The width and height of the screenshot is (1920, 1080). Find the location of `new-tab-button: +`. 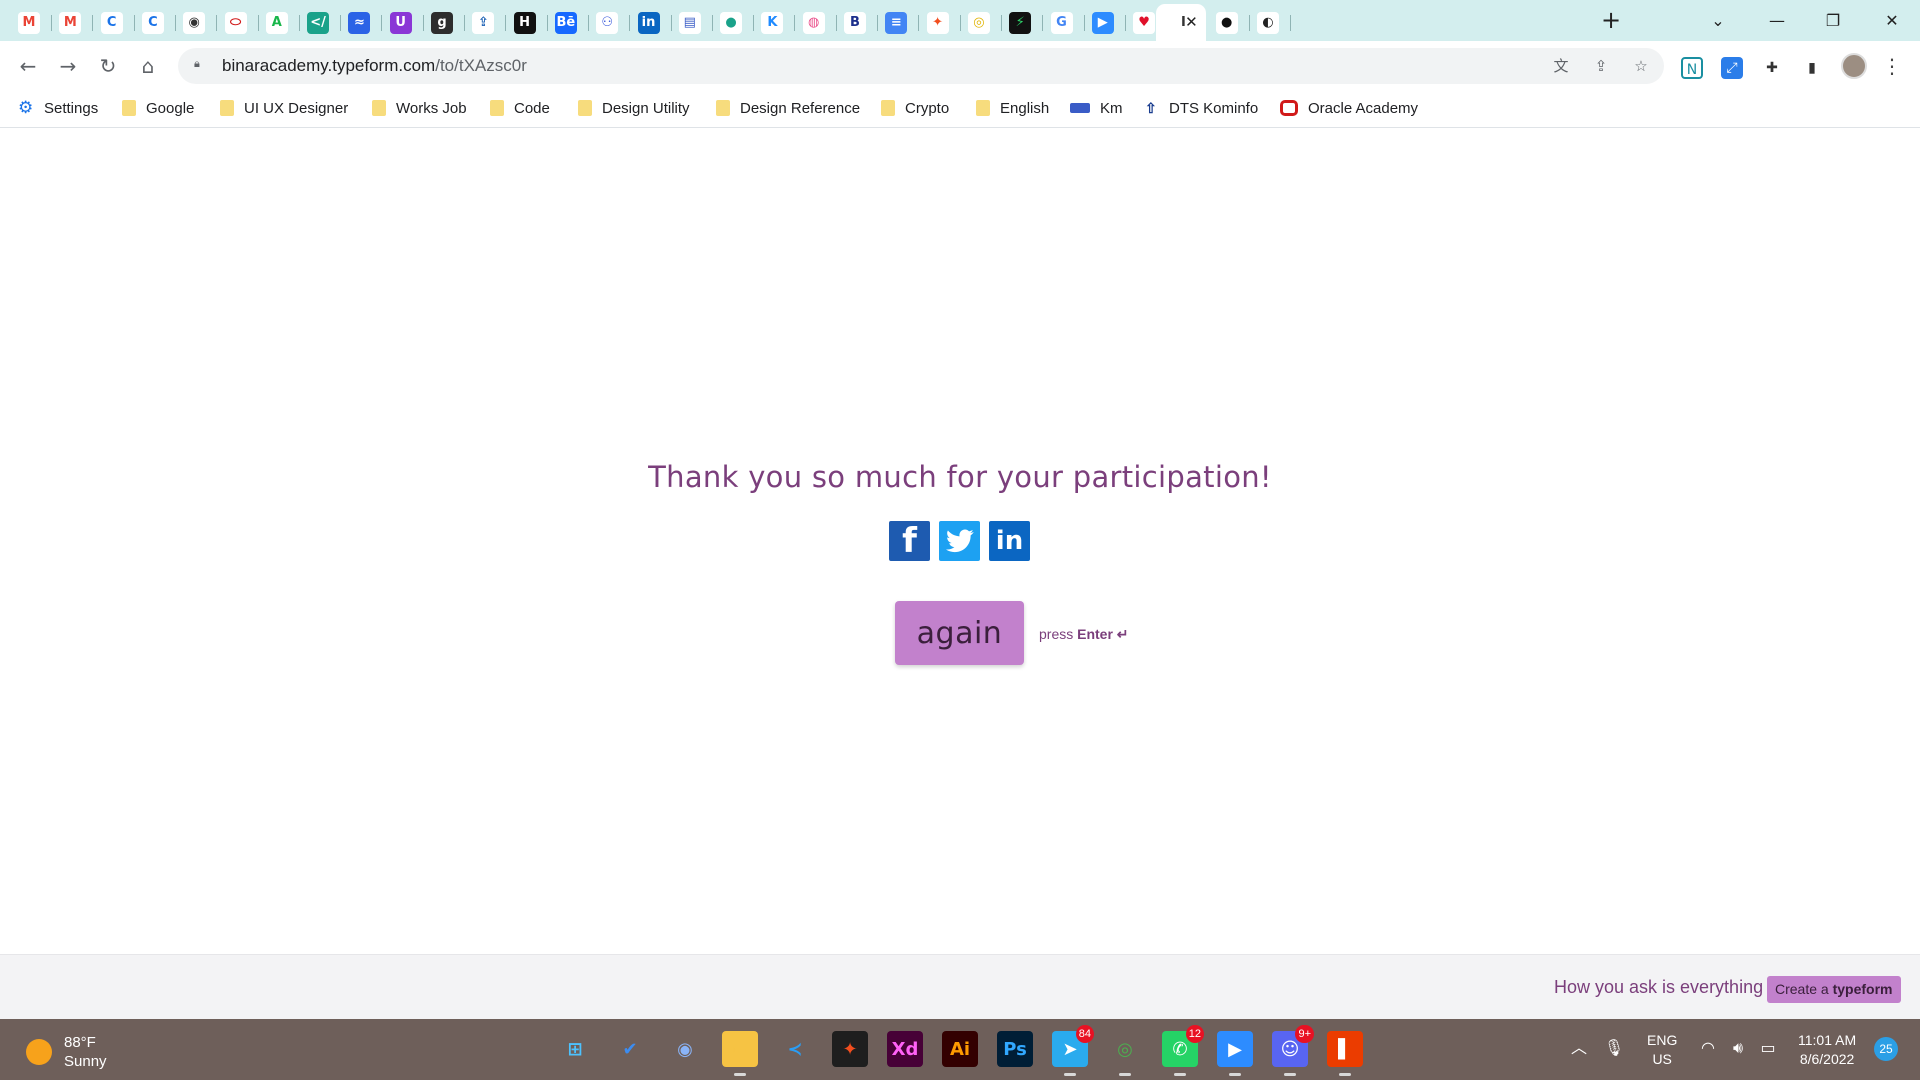

new-tab-button: + is located at coordinates (1611, 21).